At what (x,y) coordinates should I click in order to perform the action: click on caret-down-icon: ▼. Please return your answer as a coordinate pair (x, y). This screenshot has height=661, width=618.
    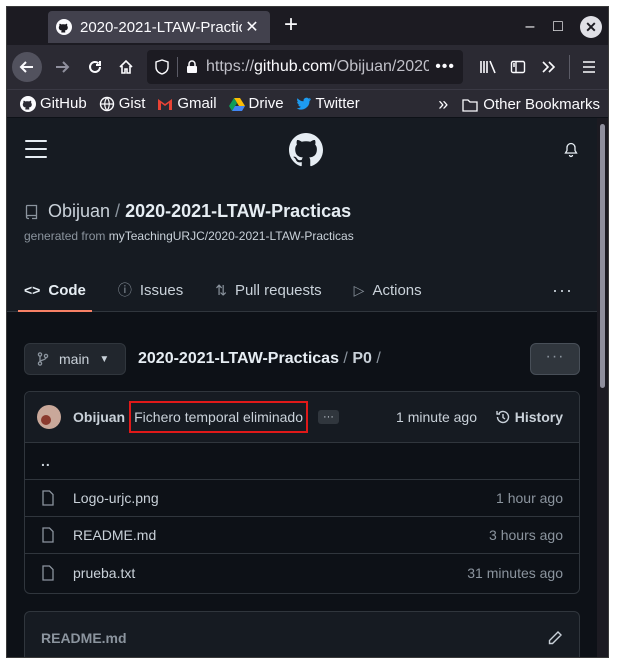
    Looking at the image, I should click on (104, 359).